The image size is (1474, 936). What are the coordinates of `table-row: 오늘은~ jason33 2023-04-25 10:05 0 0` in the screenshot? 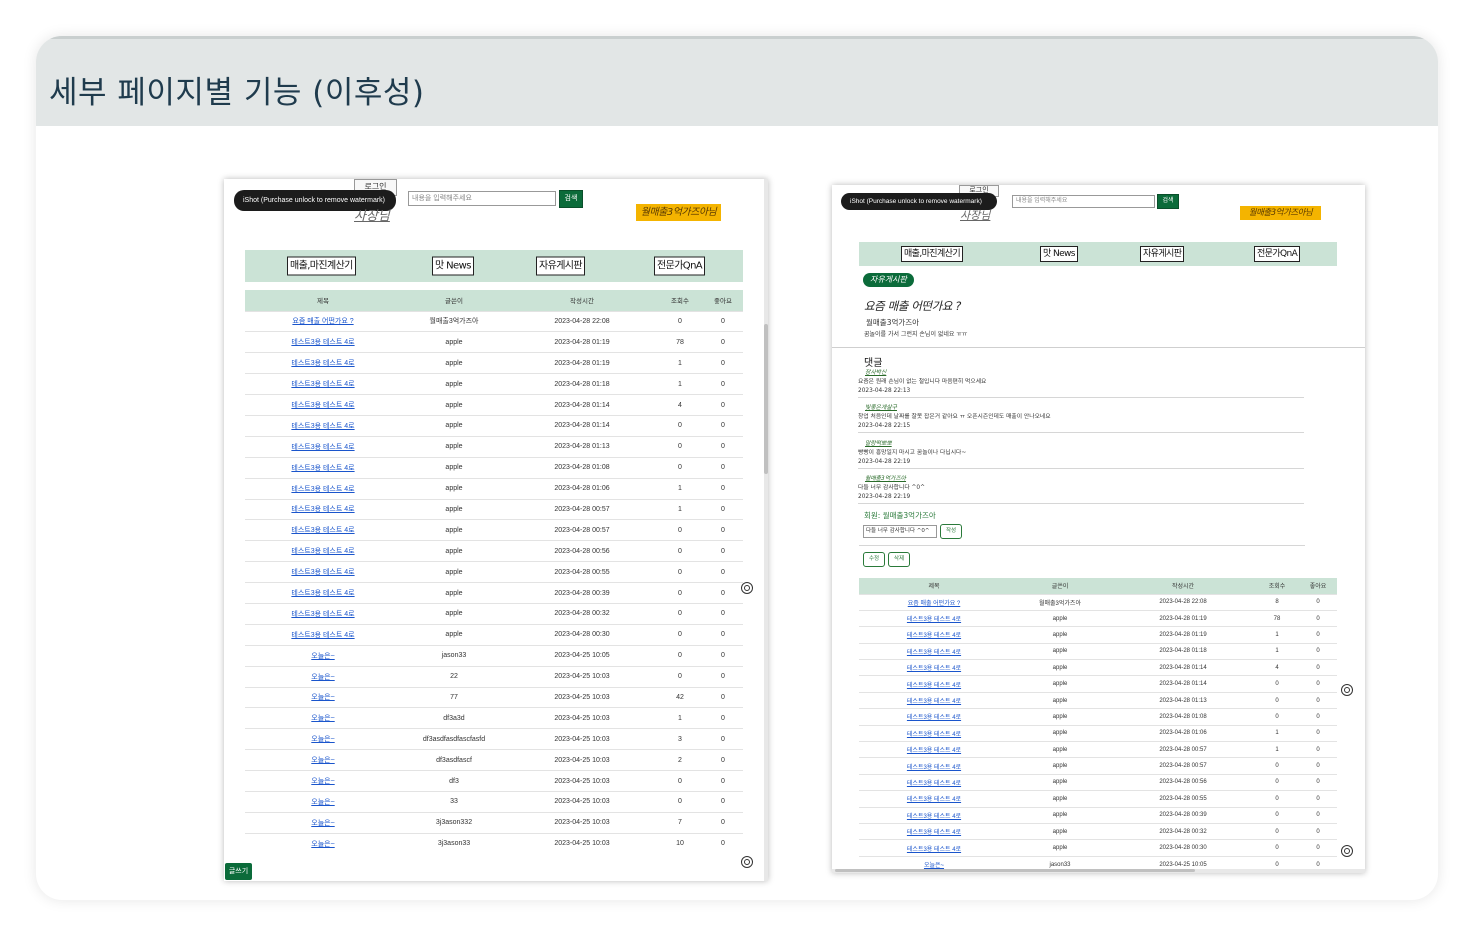 It's located at (494, 655).